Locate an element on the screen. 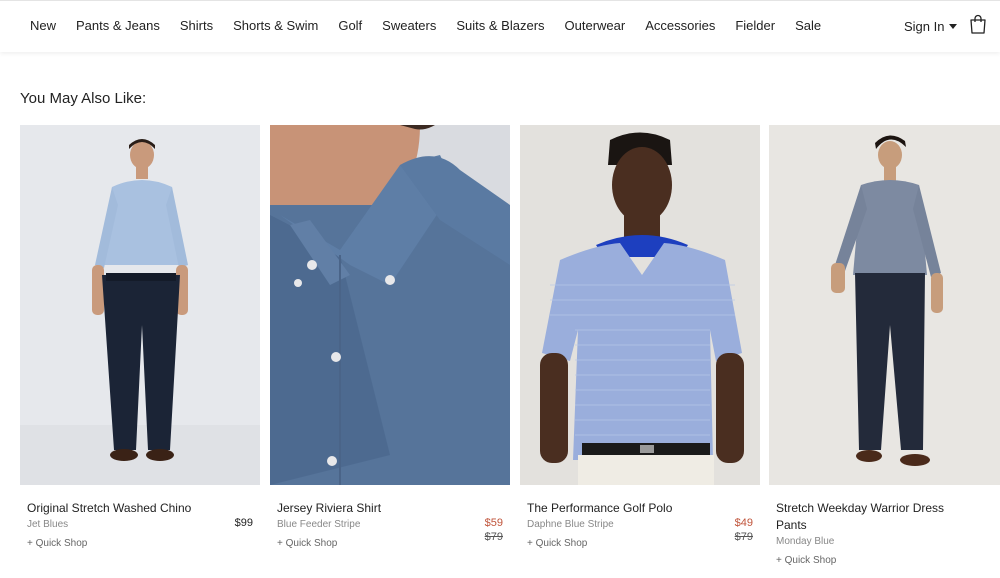  nav-item-pants-jeans: Pants & Jeans is located at coordinates (118, 25).